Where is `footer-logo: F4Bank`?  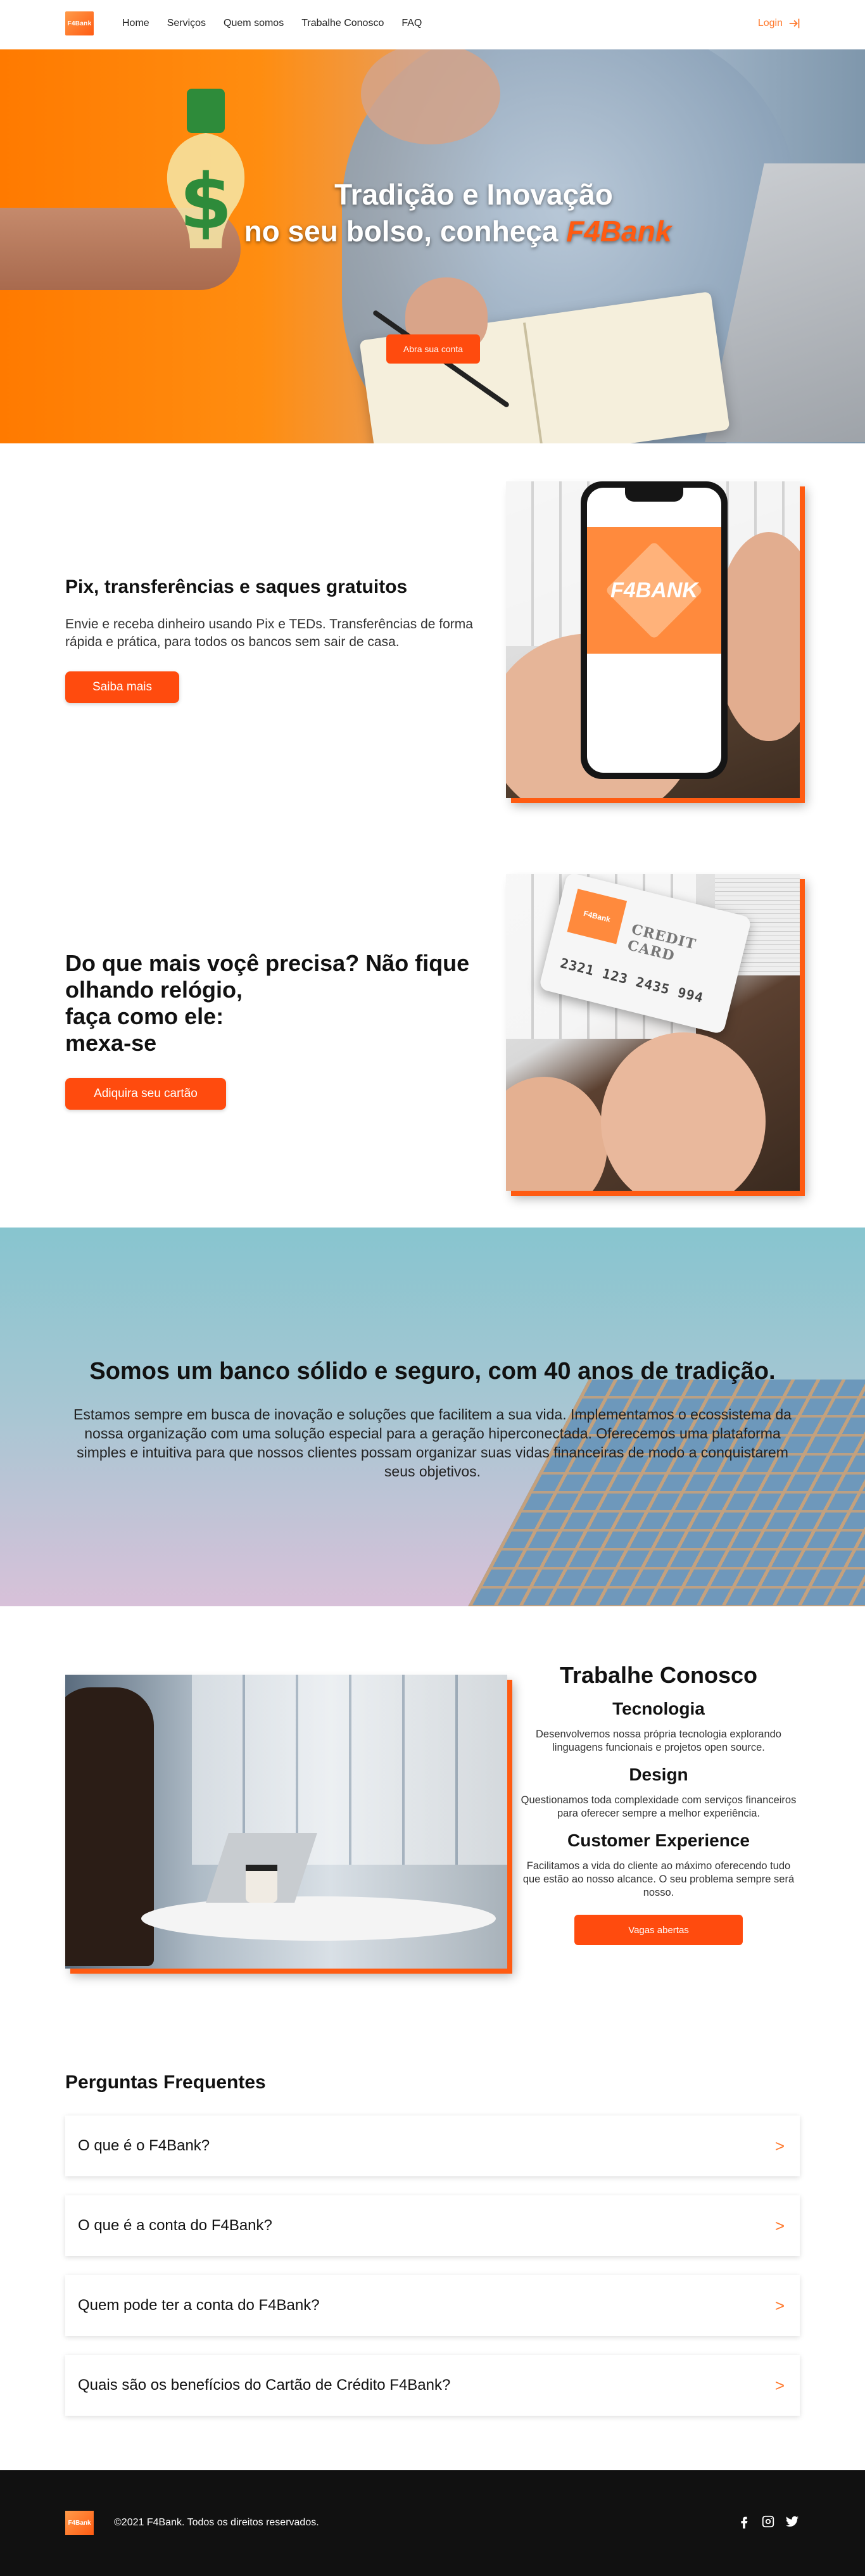
footer-logo: F4Bank is located at coordinates (79, 2523).